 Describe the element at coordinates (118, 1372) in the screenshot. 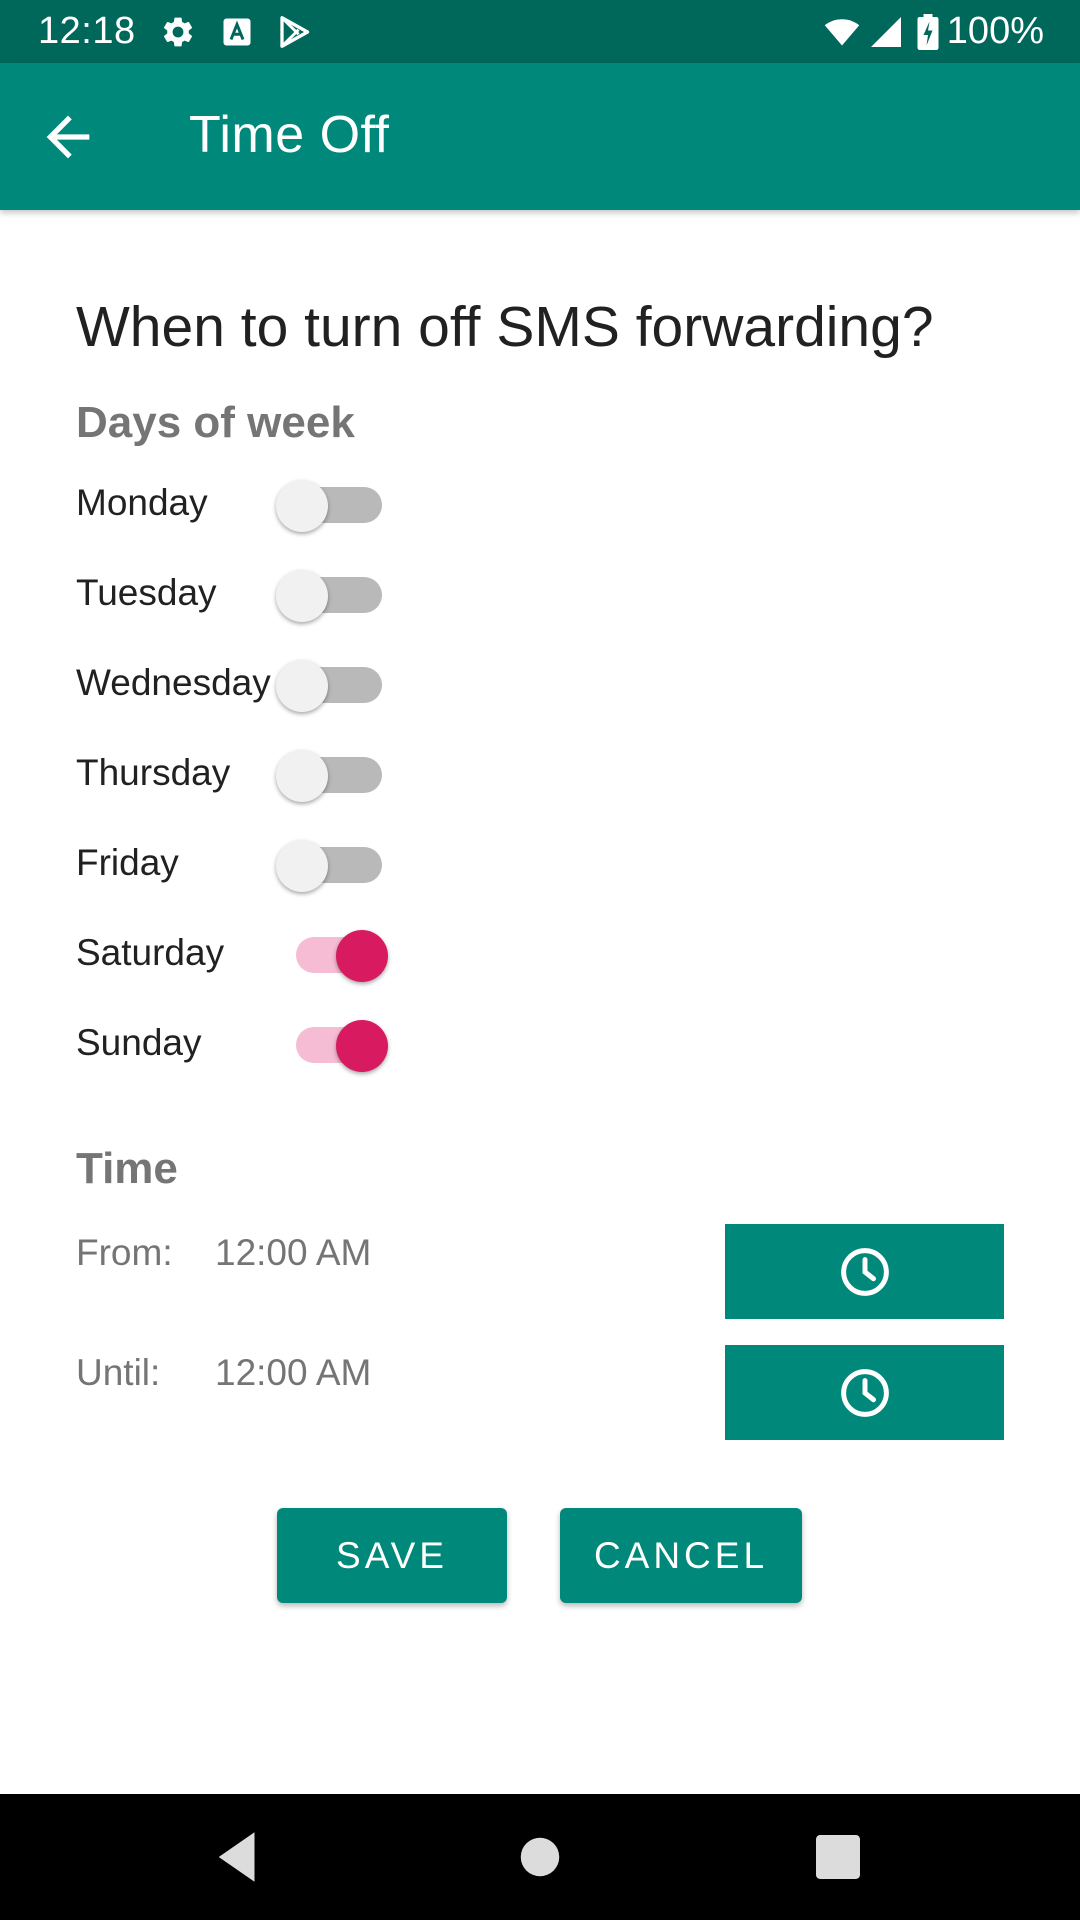

I see `until-label: Until:` at that location.